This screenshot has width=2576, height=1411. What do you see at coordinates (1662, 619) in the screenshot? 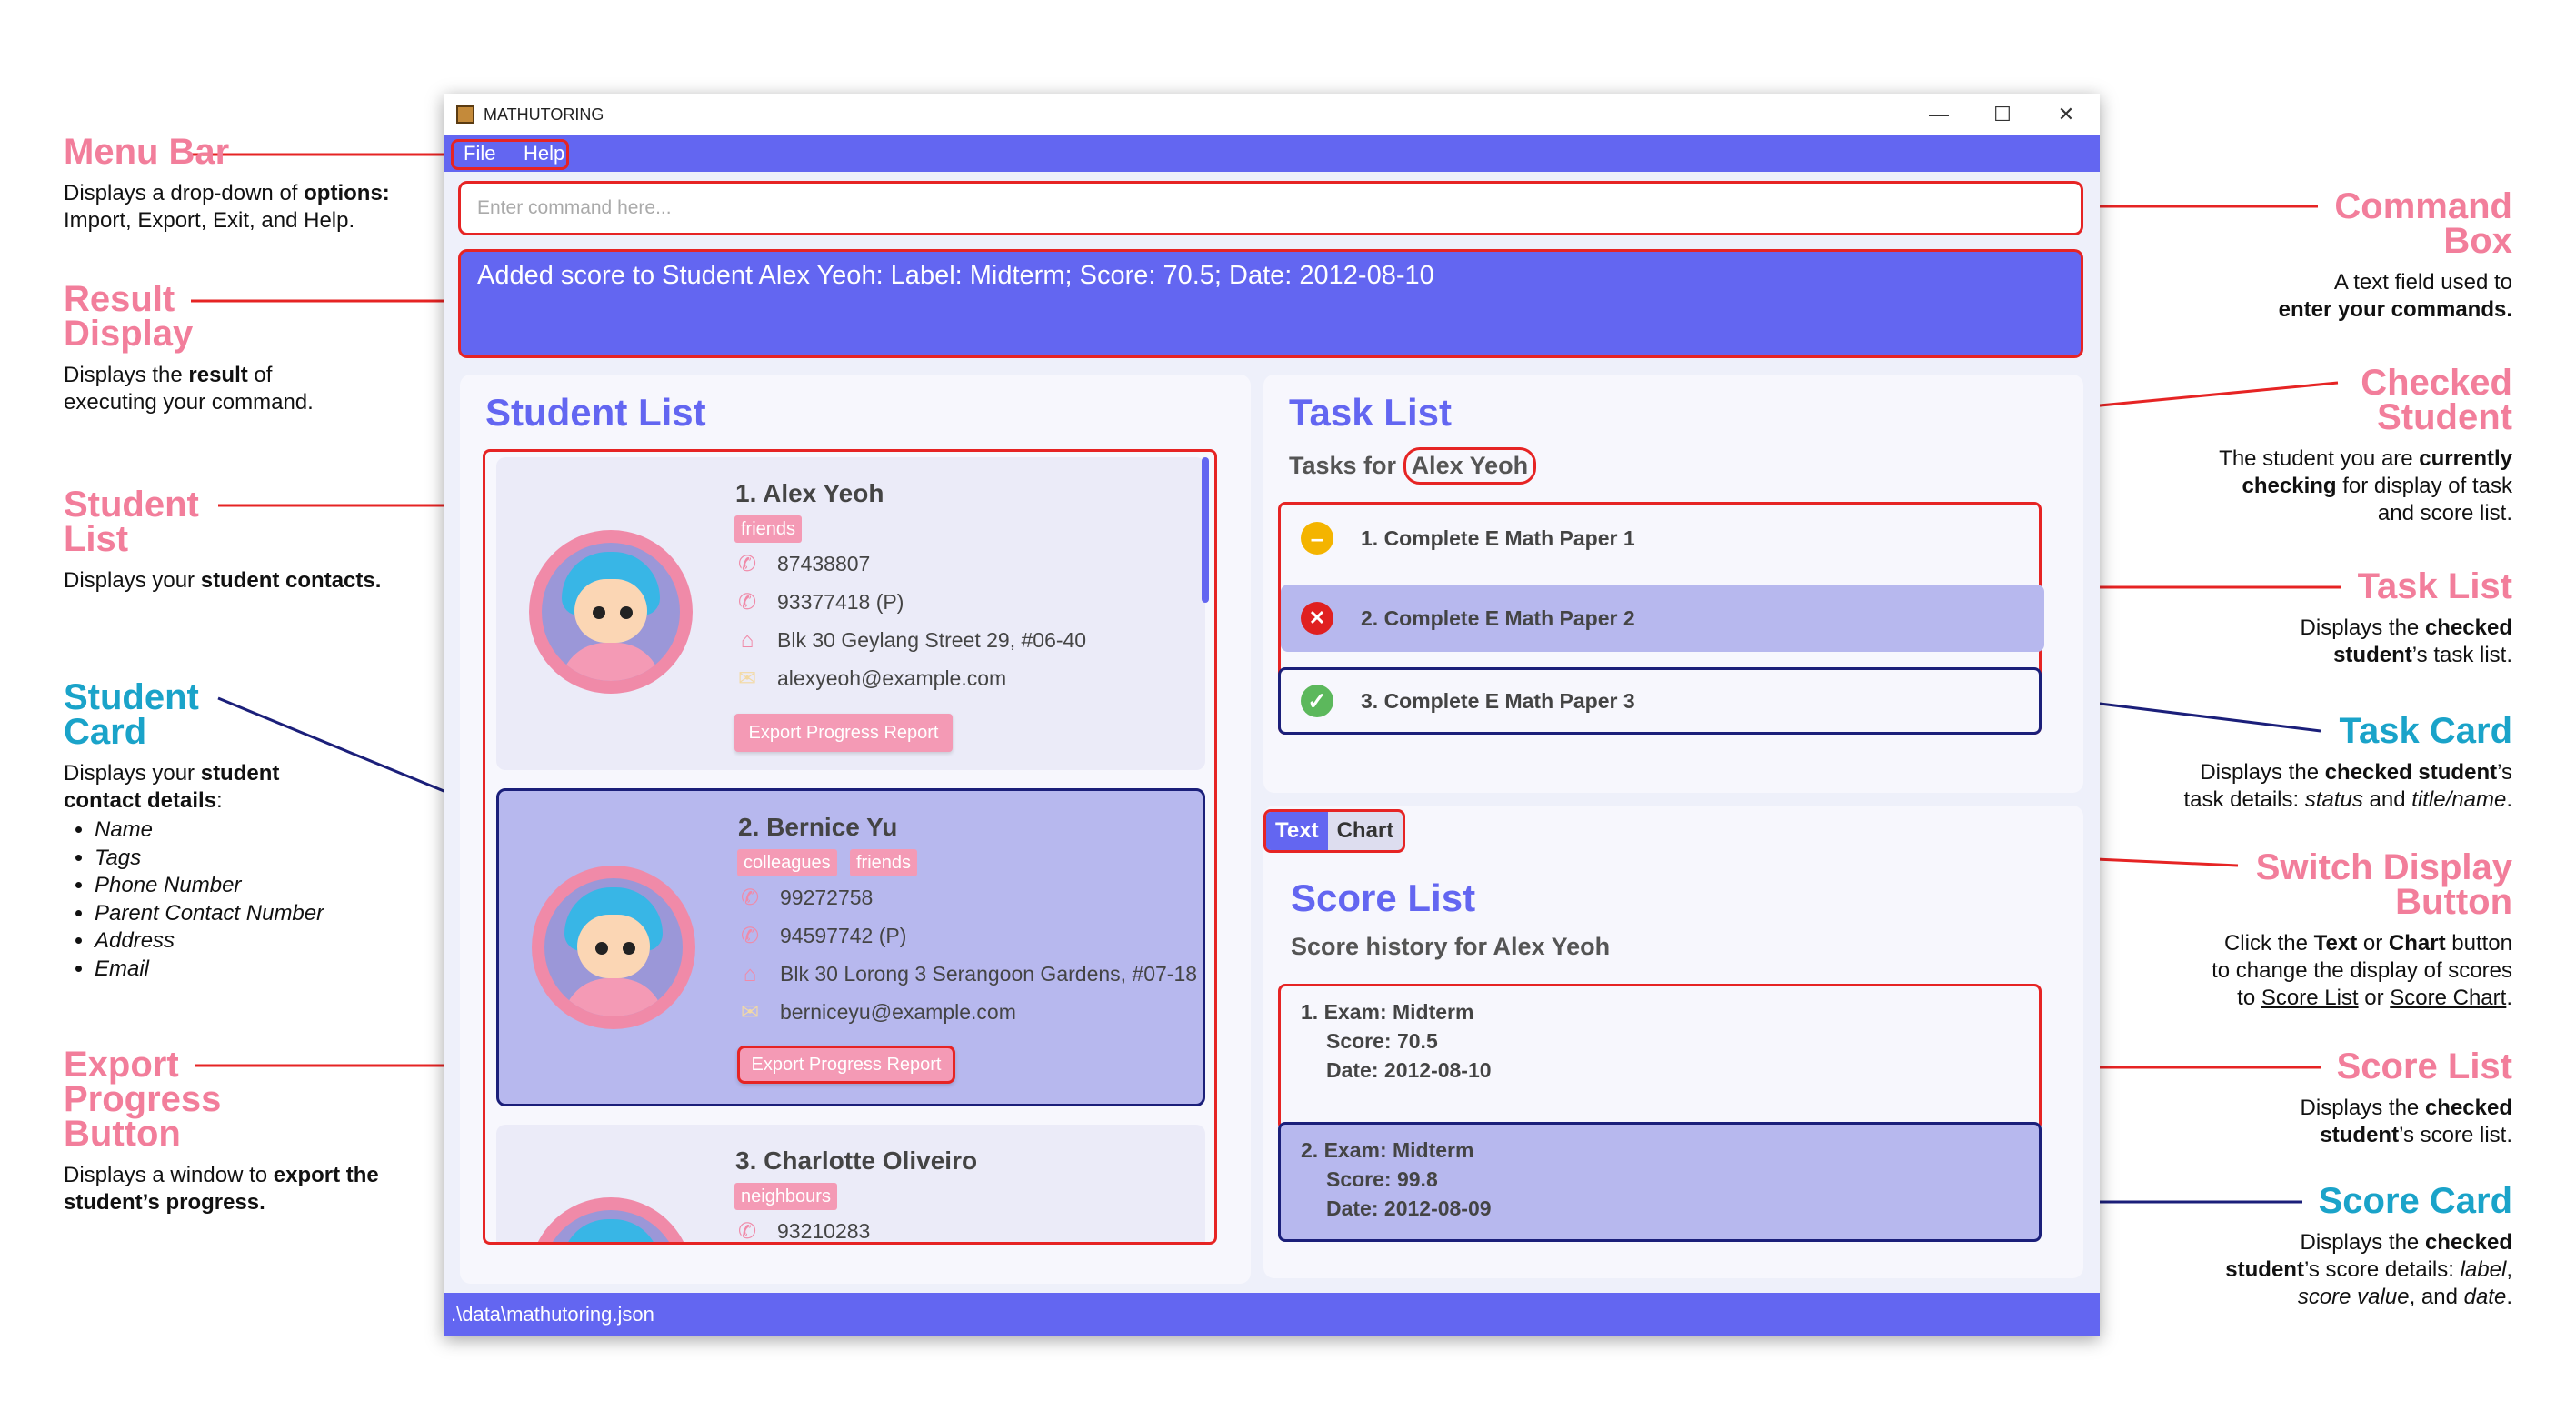
I see `task-card: ✕ 2. Complete E Math Paper 2` at bounding box center [1662, 619].